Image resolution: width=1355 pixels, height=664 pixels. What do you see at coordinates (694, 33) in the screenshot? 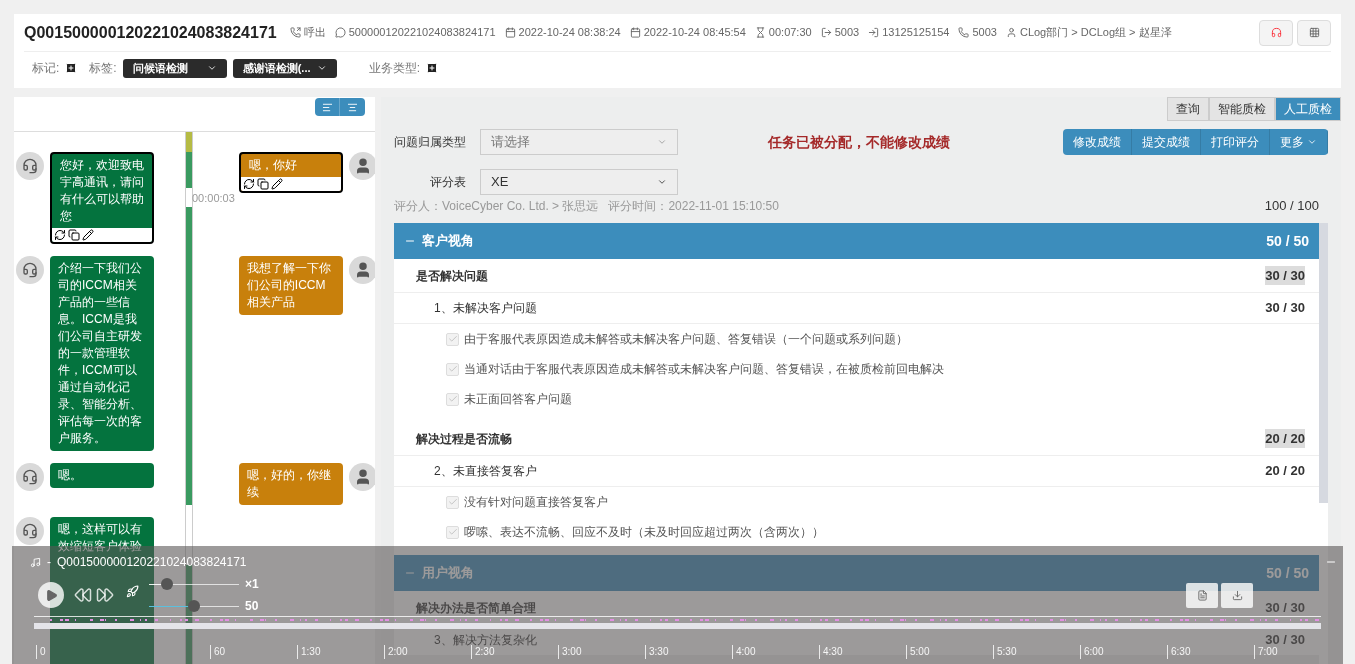
I see `meta-text: 2022-10-24 08:45:54` at bounding box center [694, 33].